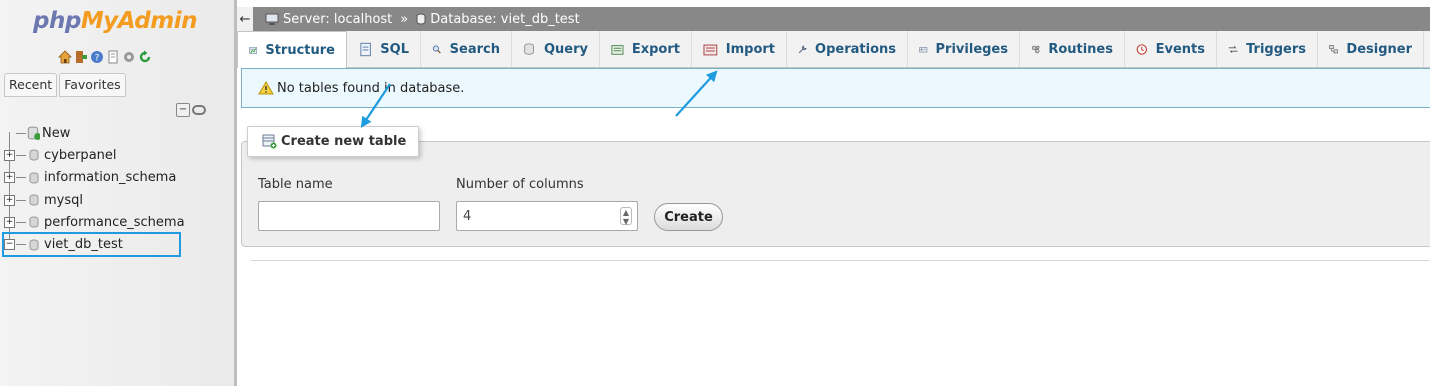 The image size is (1430, 386). What do you see at coordinates (199, 110) in the screenshot?
I see `link-with-main-icon` at bounding box center [199, 110].